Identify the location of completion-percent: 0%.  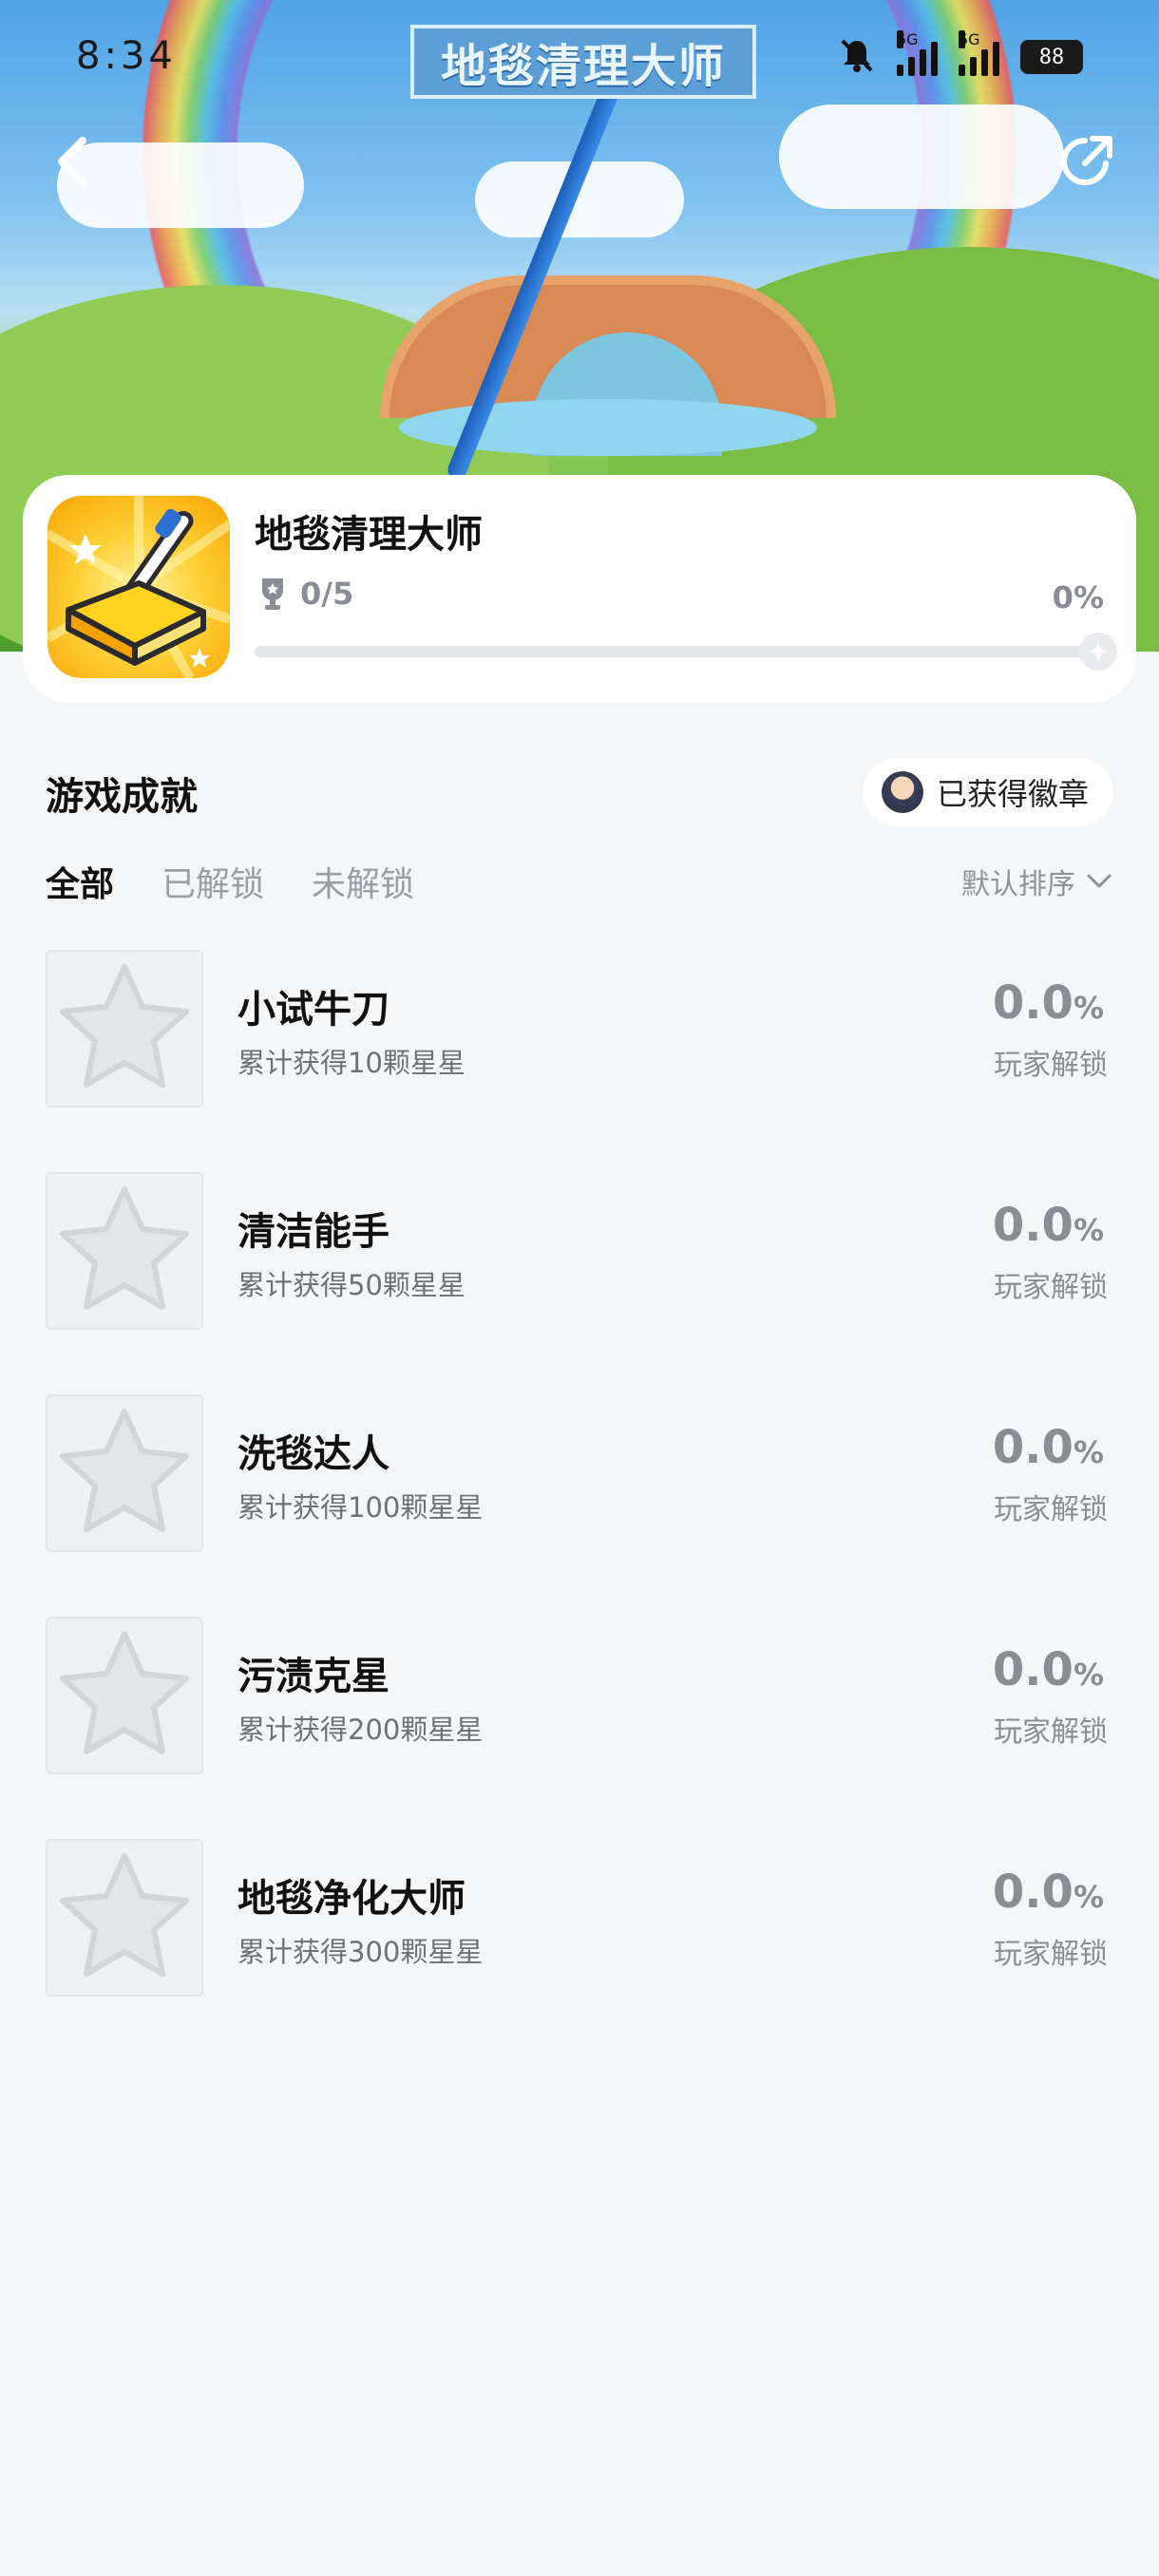
(1078, 597).